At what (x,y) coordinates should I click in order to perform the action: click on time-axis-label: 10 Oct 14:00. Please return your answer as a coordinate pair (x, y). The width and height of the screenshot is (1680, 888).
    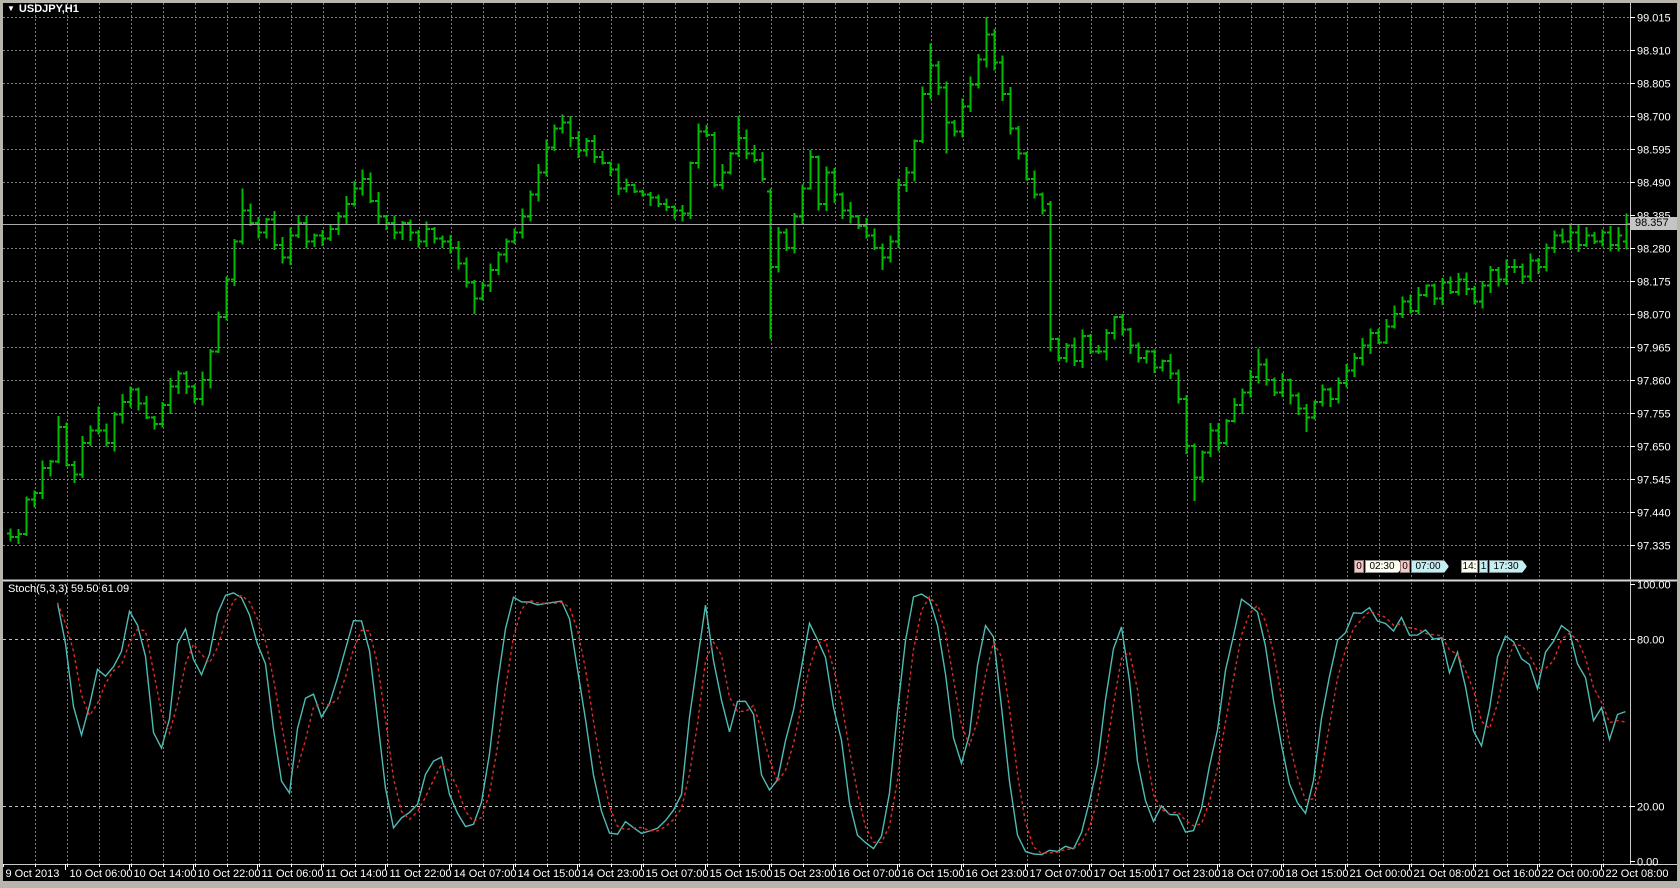
    Looking at the image, I should click on (165, 874).